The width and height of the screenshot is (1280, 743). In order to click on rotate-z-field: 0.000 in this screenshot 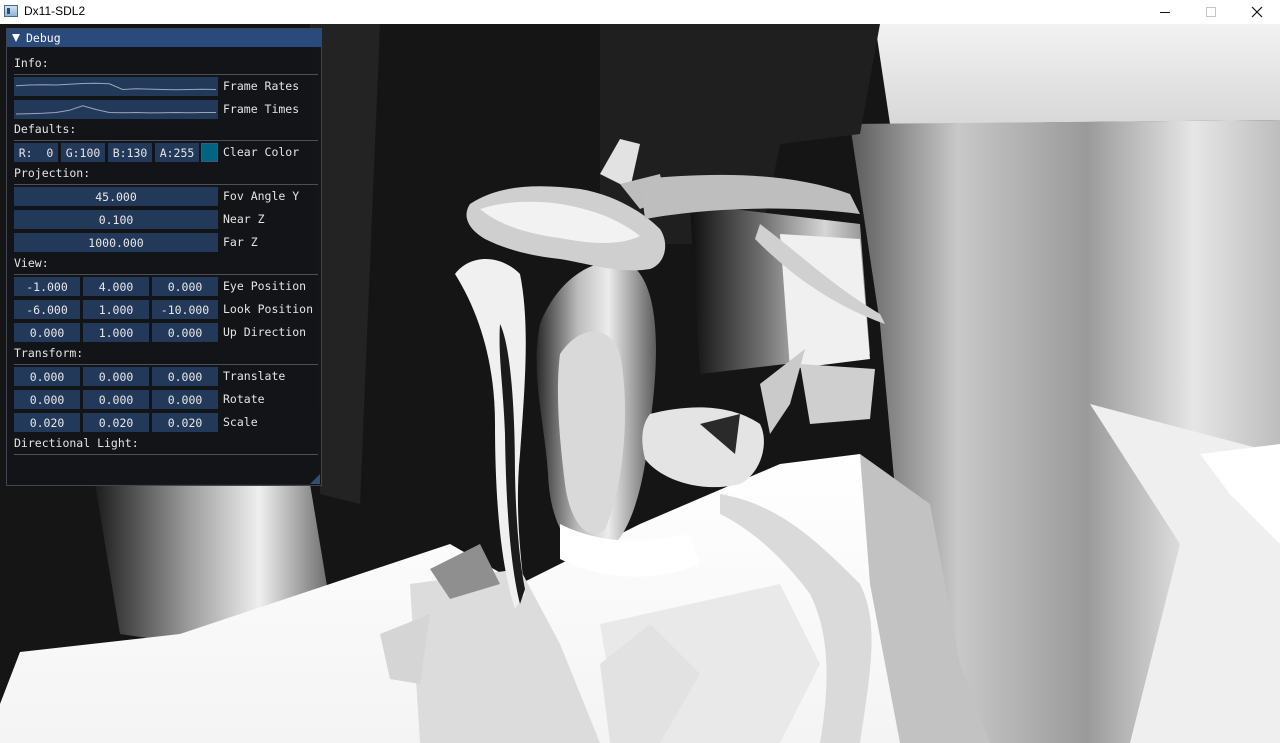, I will do `click(185, 399)`.